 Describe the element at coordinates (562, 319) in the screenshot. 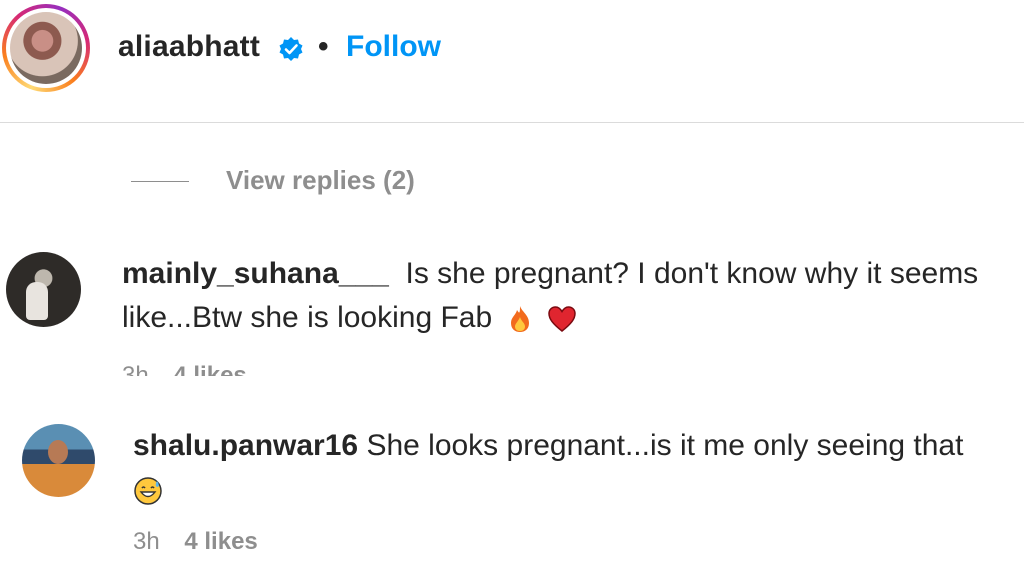

I see `heart-emoji-icon` at that location.